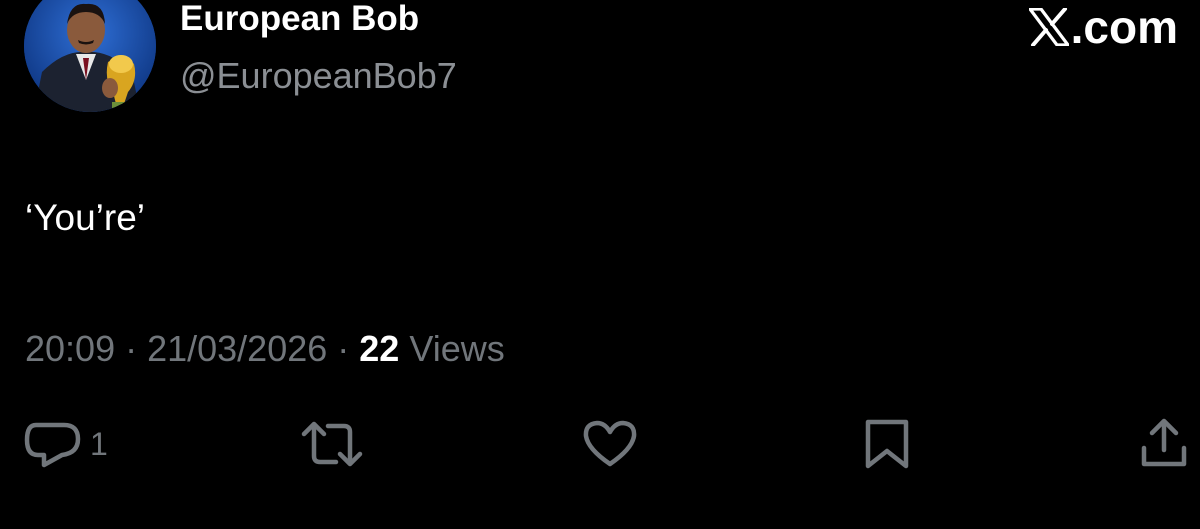  I want to click on like-icon, so click(610, 443).